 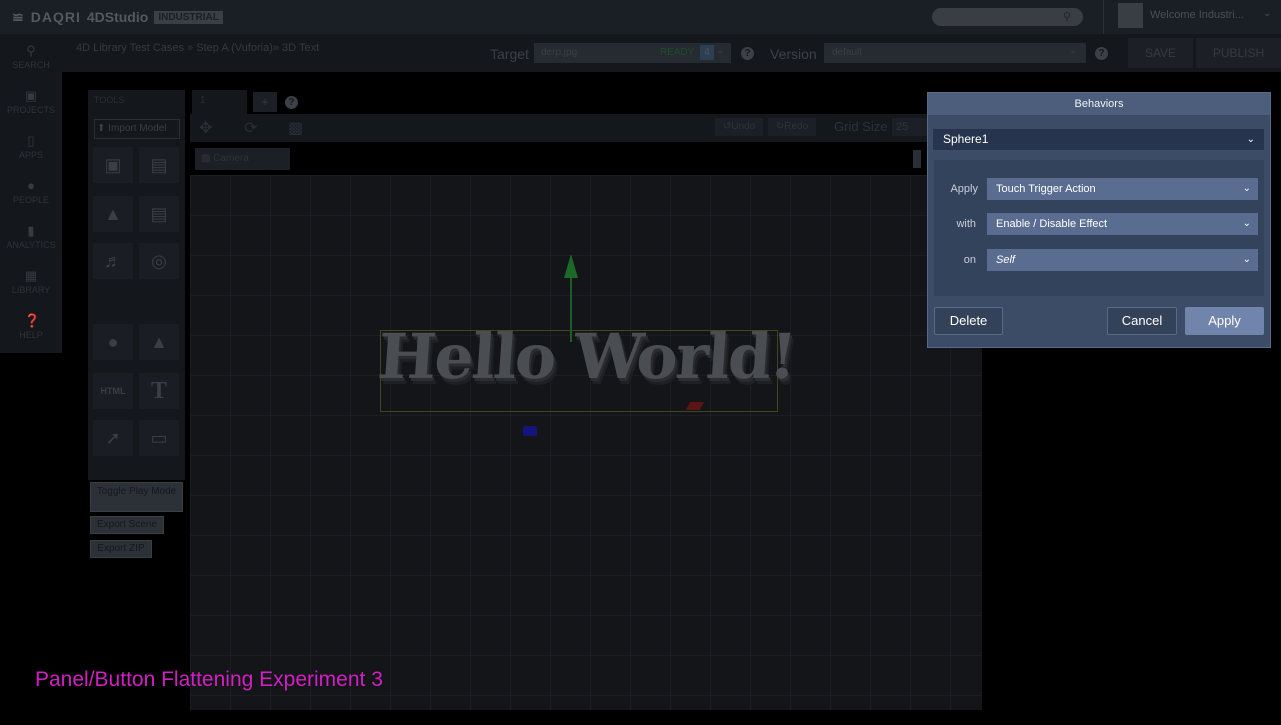 I want to click on cone-tool-icon: ▲, so click(x=159, y=342).